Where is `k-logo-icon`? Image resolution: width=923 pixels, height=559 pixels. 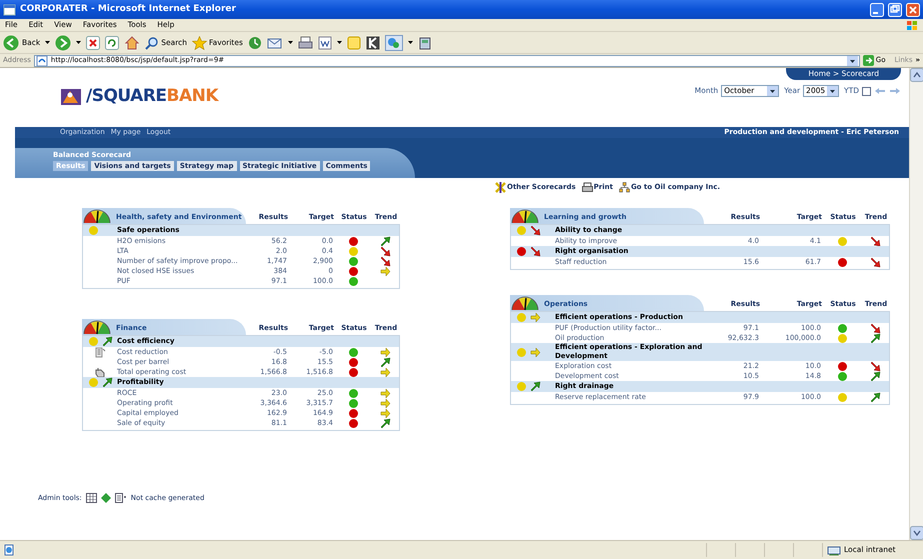 k-logo-icon is located at coordinates (373, 43).